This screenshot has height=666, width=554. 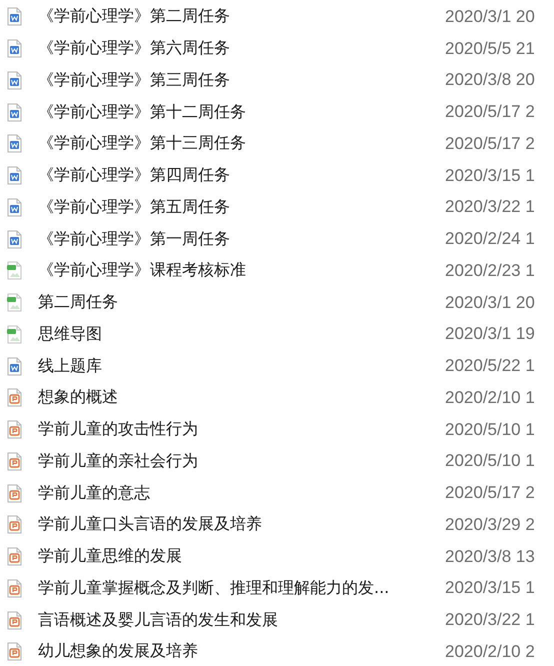 I want to click on modified-date: 2020/3/8 20, so click(x=490, y=80).